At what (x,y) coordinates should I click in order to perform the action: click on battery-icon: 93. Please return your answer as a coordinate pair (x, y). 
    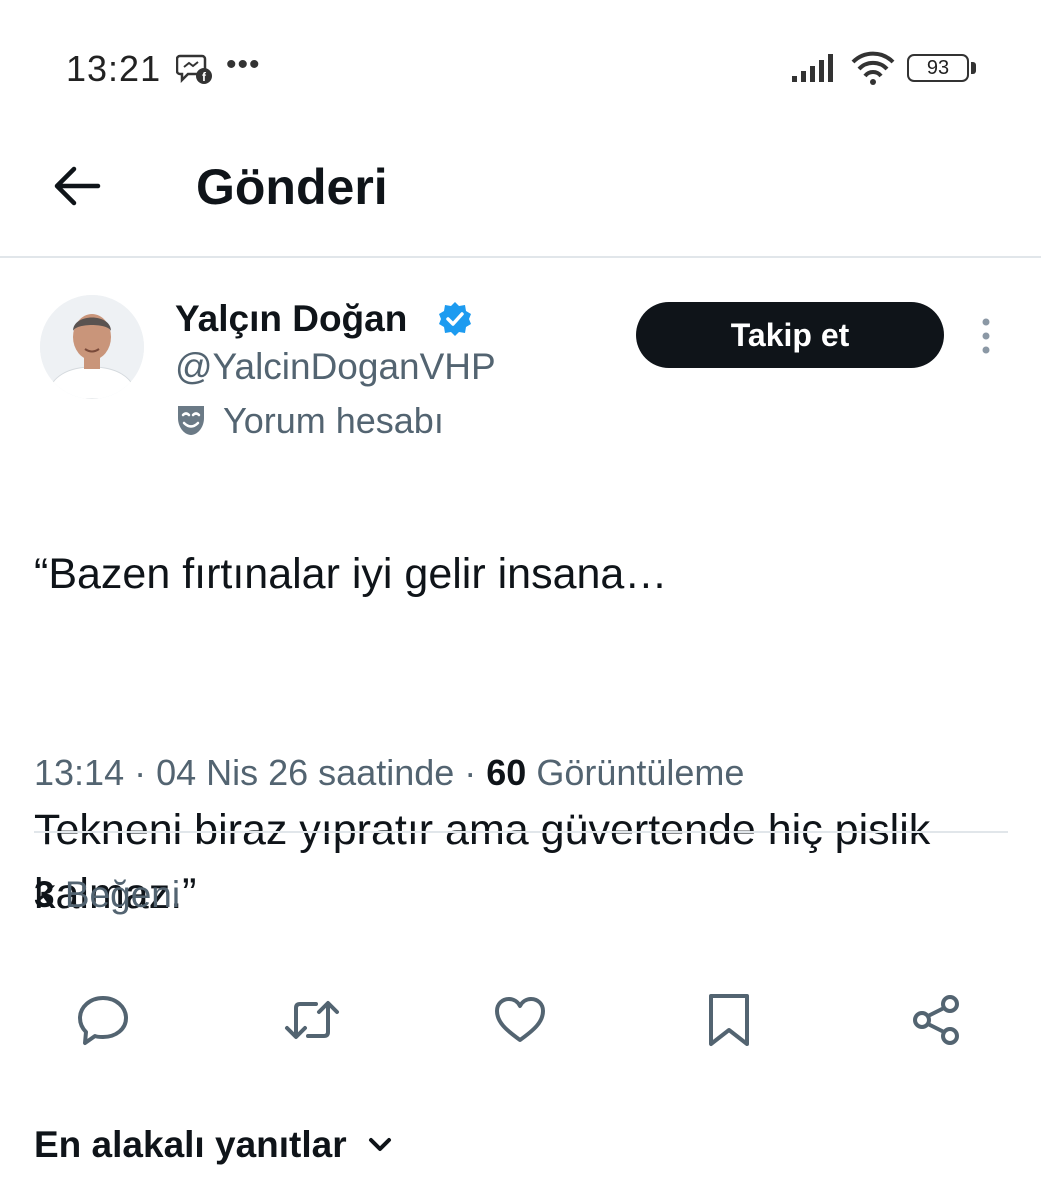
    Looking at the image, I should click on (942, 68).